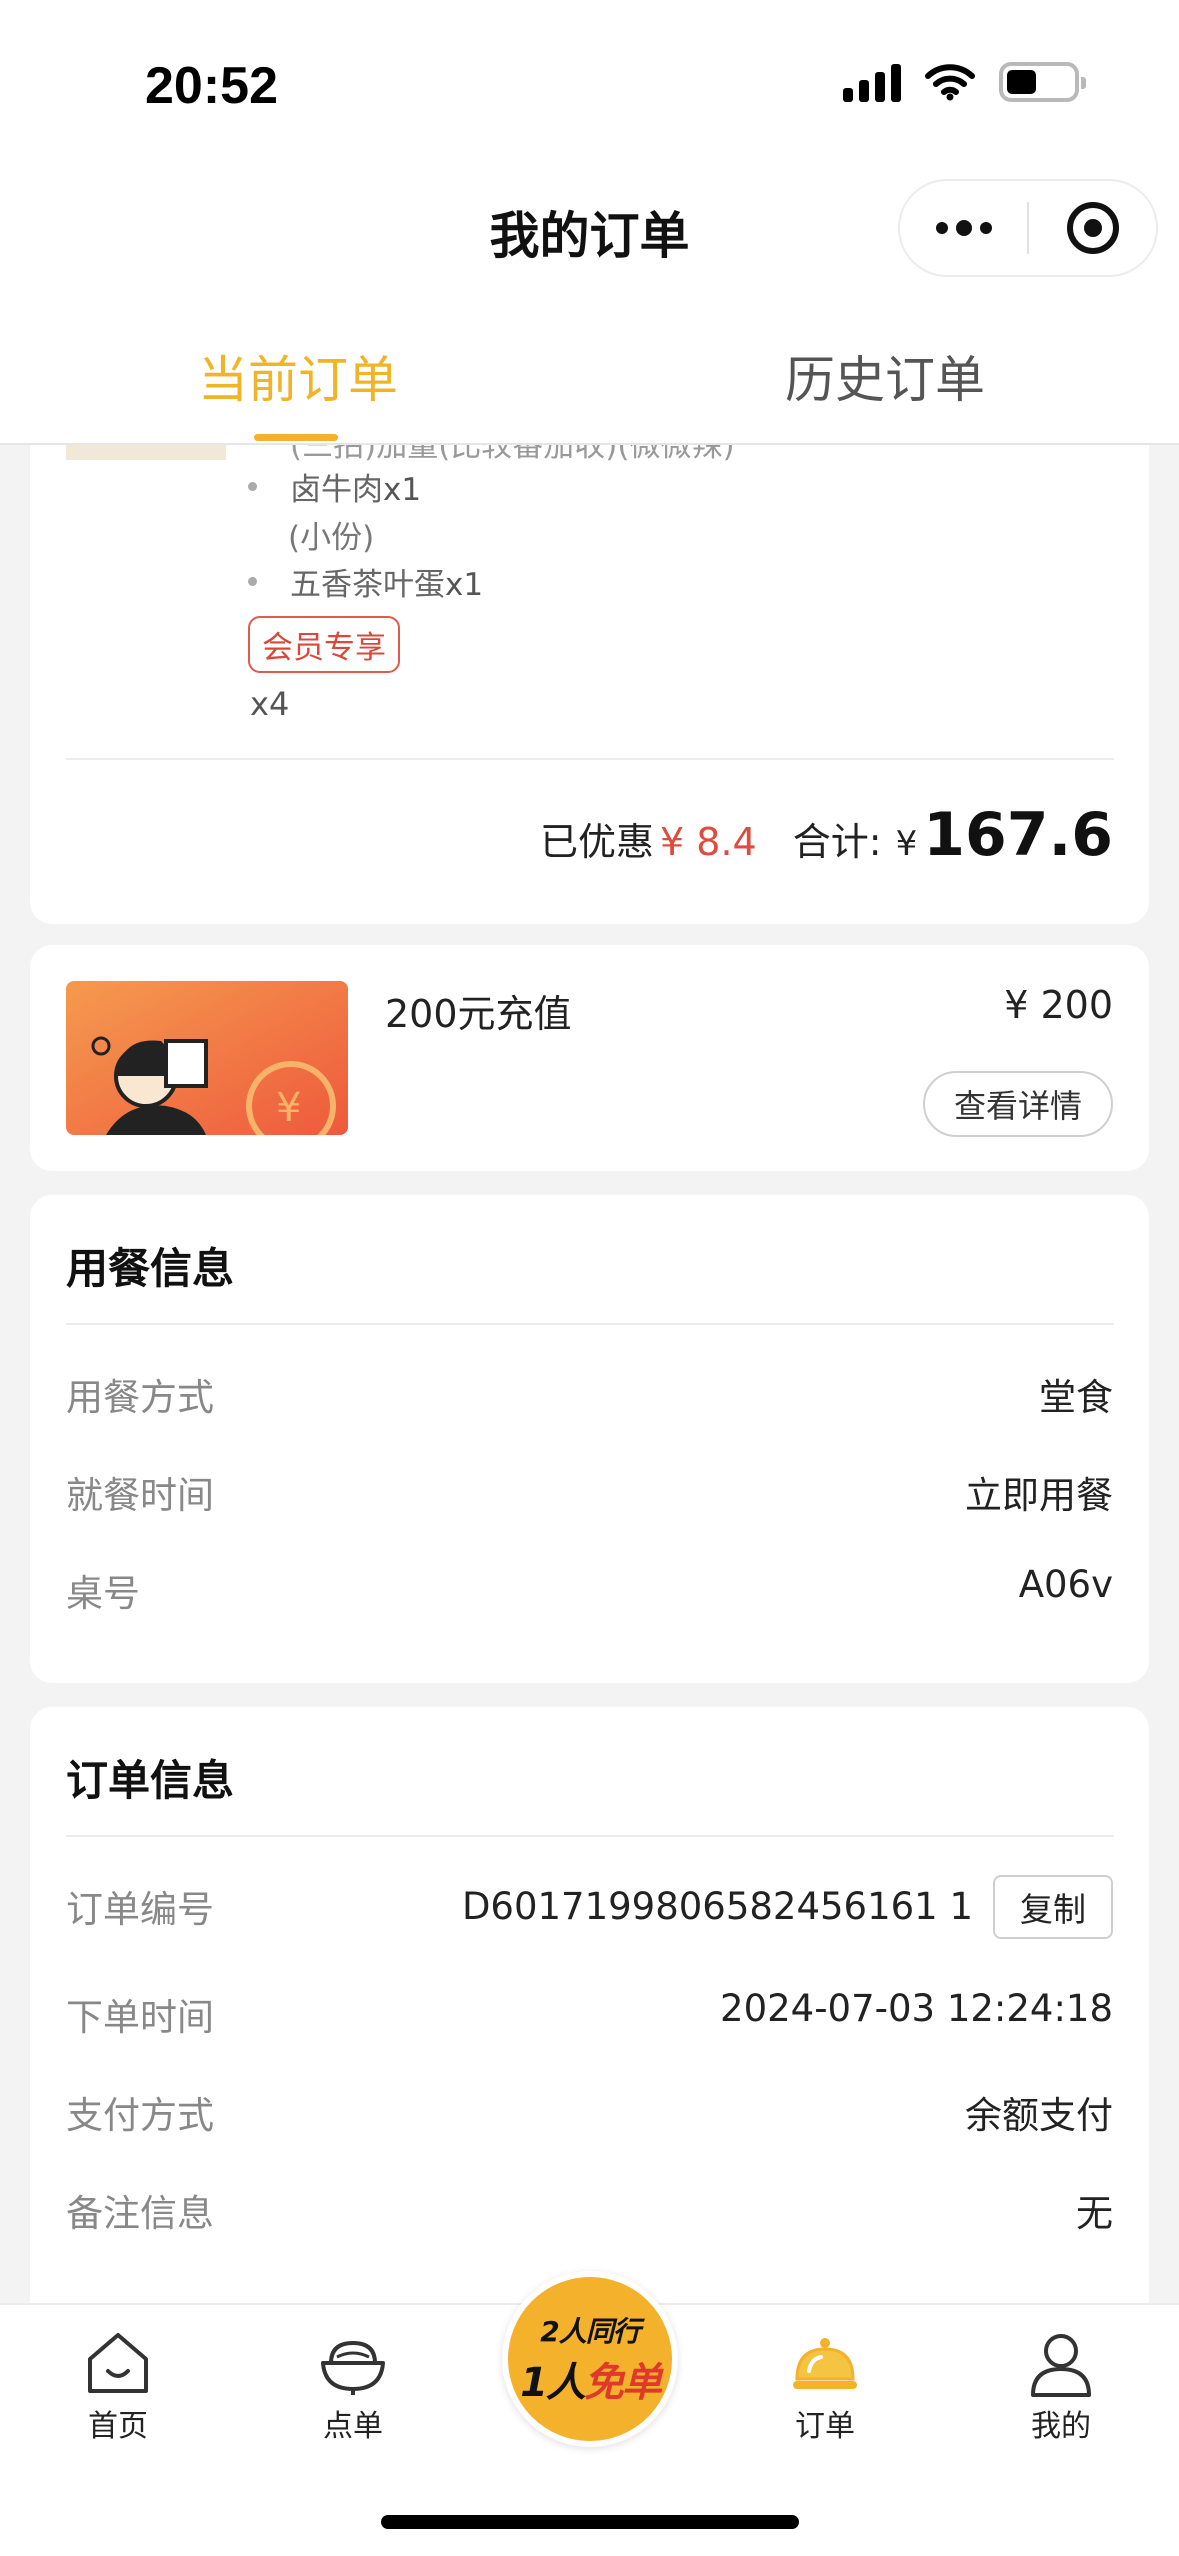 Image resolution: width=1179 pixels, height=2556 pixels. I want to click on dining-time-label: 就餐时间, so click(140, 1495).